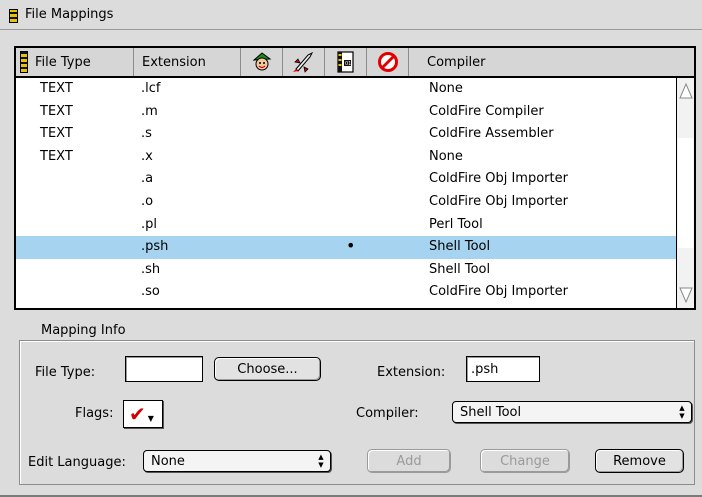  I want to click on doc-icon: 01, so click(345, 62).